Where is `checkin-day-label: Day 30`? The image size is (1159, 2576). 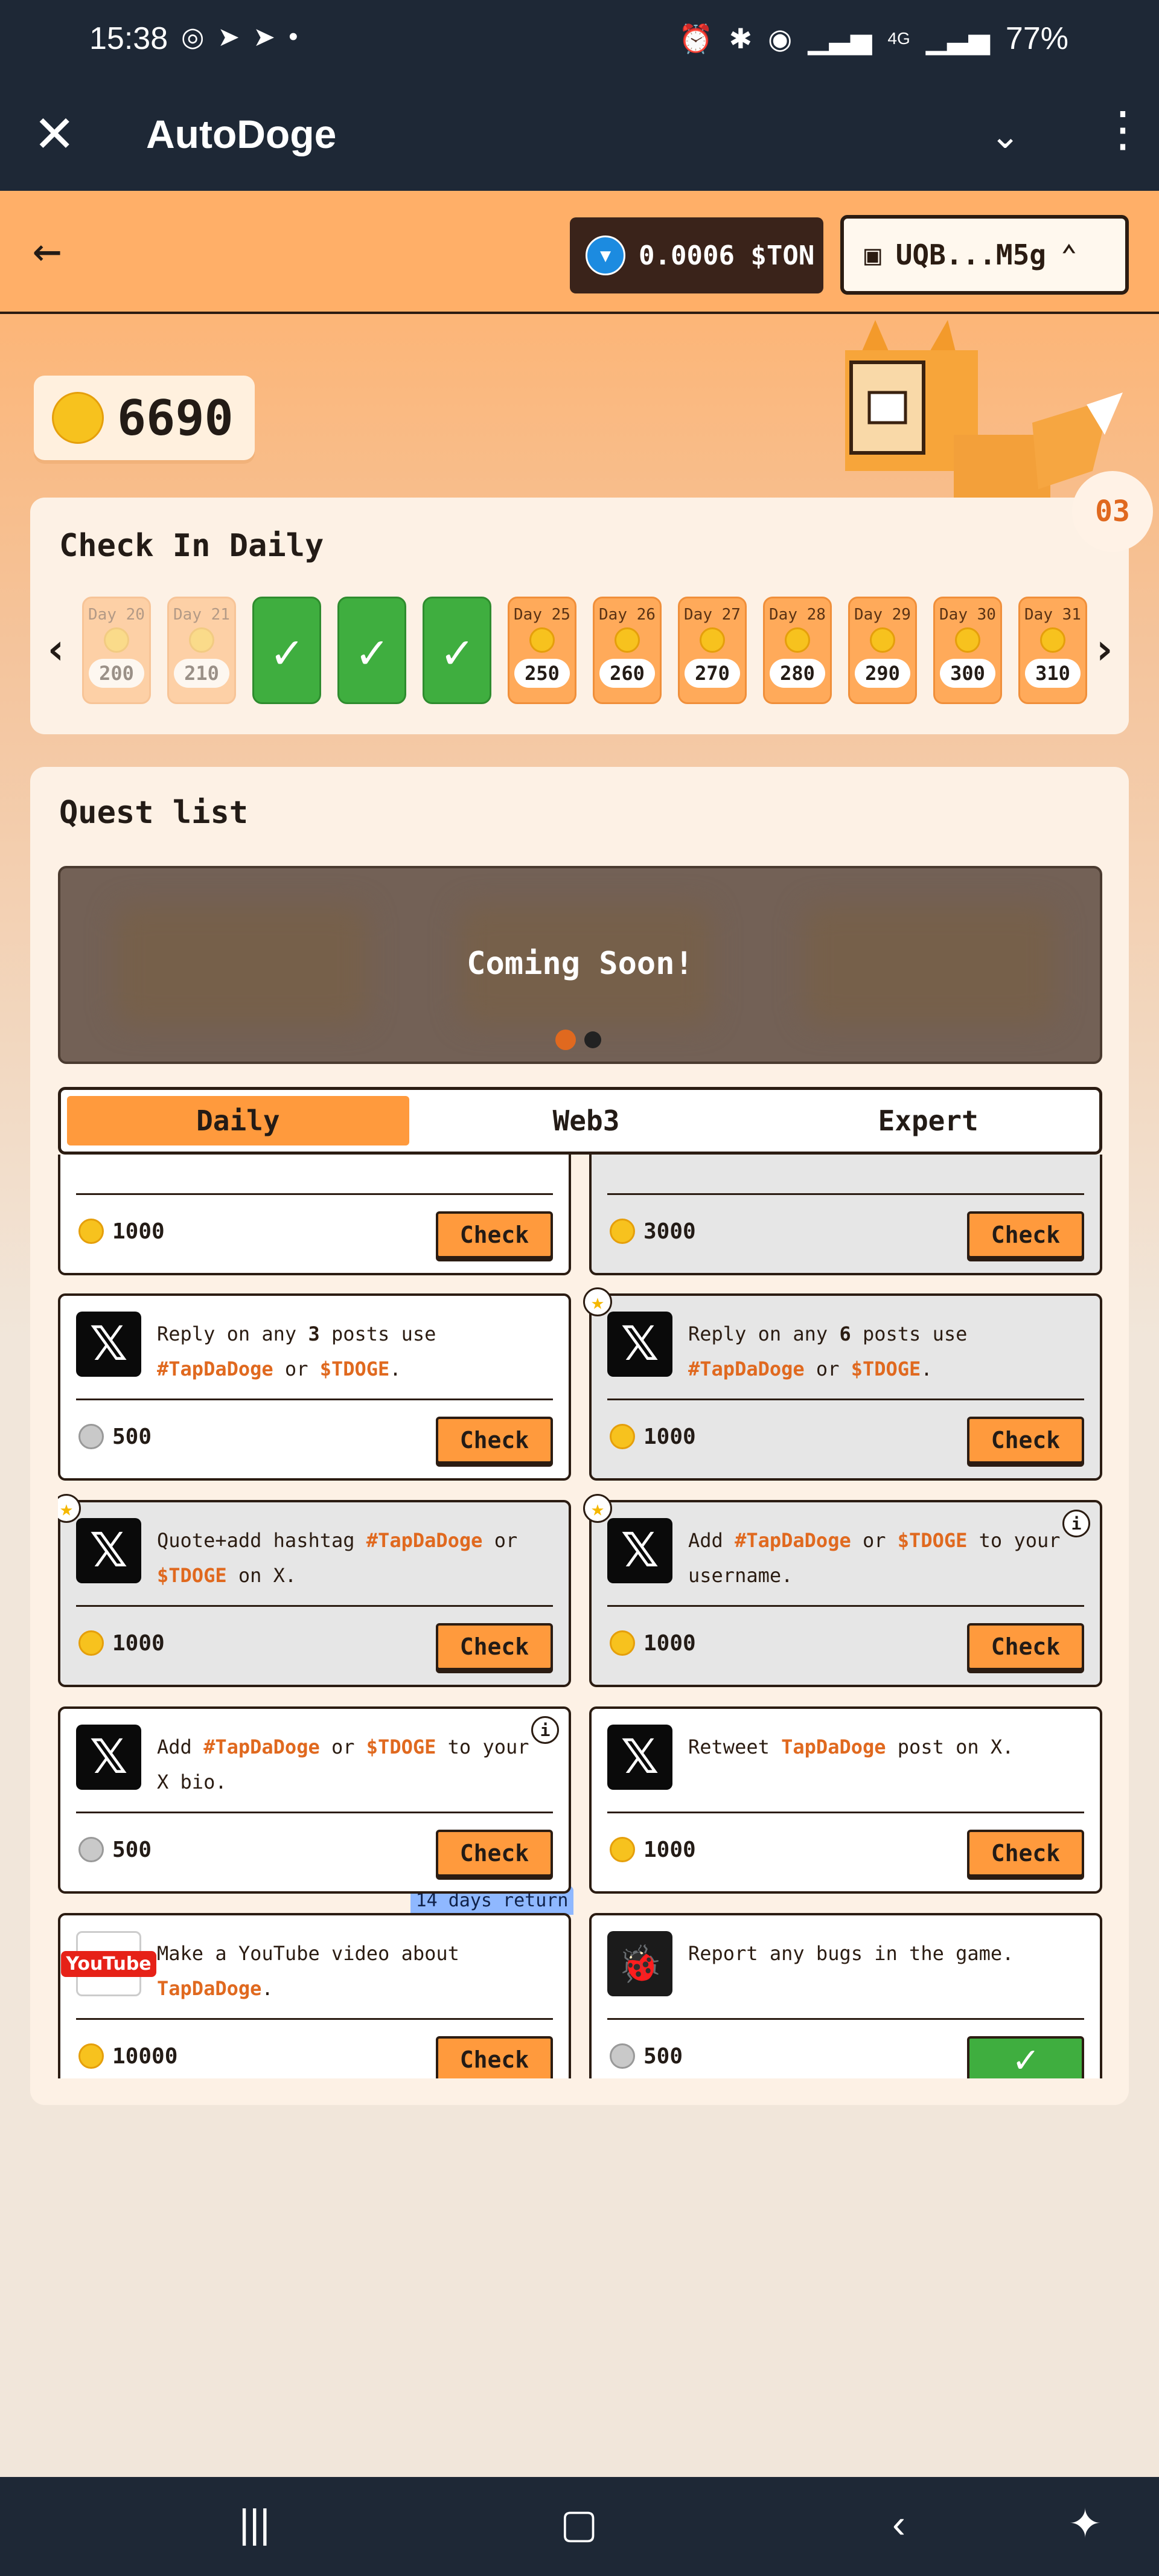 checkin-day-label: Day 30 is located at coordinates (967, 615).